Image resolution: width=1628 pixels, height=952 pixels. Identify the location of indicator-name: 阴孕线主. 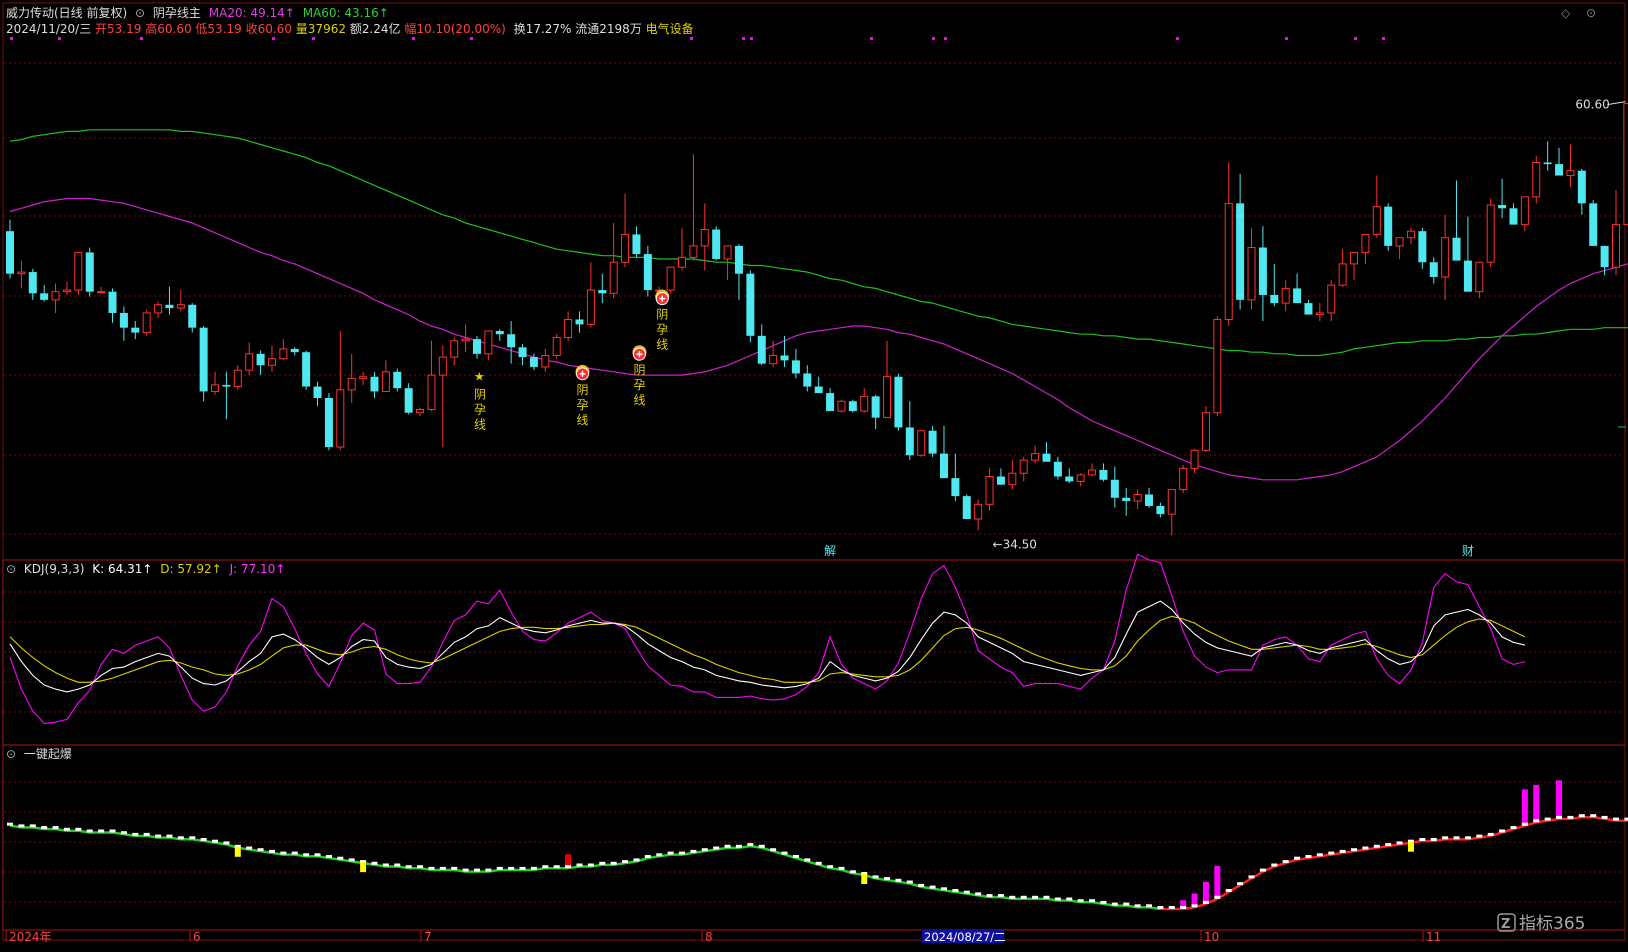
(177, 13).